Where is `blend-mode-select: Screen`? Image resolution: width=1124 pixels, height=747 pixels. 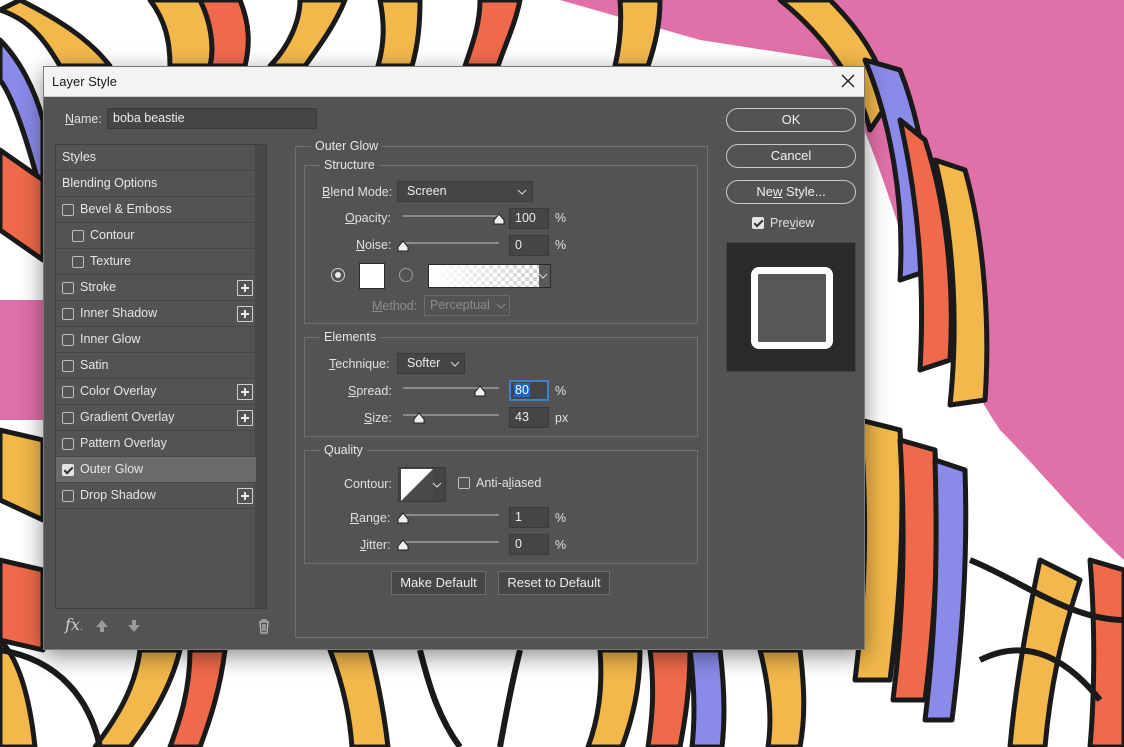 blend-mode-select: Screen is located at coordinates (465, 191).